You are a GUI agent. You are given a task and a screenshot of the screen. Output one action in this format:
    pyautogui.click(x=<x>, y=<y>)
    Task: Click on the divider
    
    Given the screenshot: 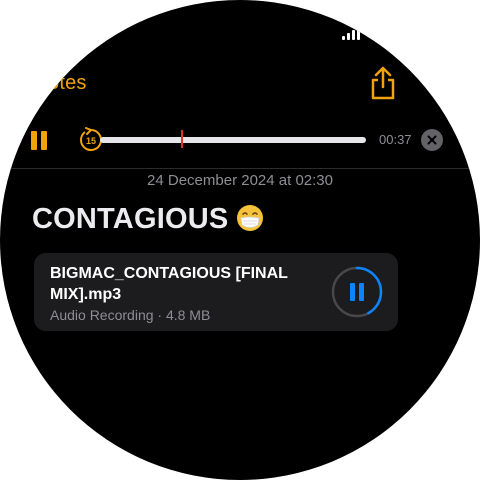 What is the action you would take?
    pyautogui.click(x=240, y=168)
    